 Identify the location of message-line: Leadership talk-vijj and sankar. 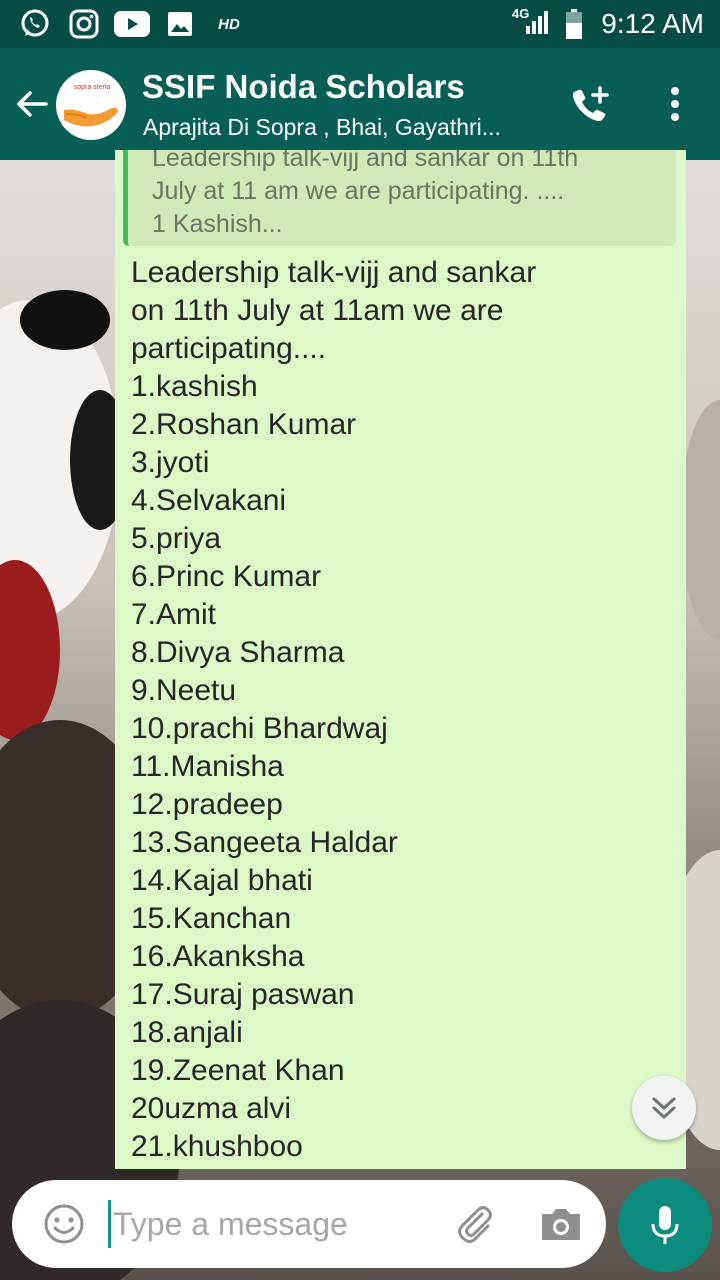
(334, 272).